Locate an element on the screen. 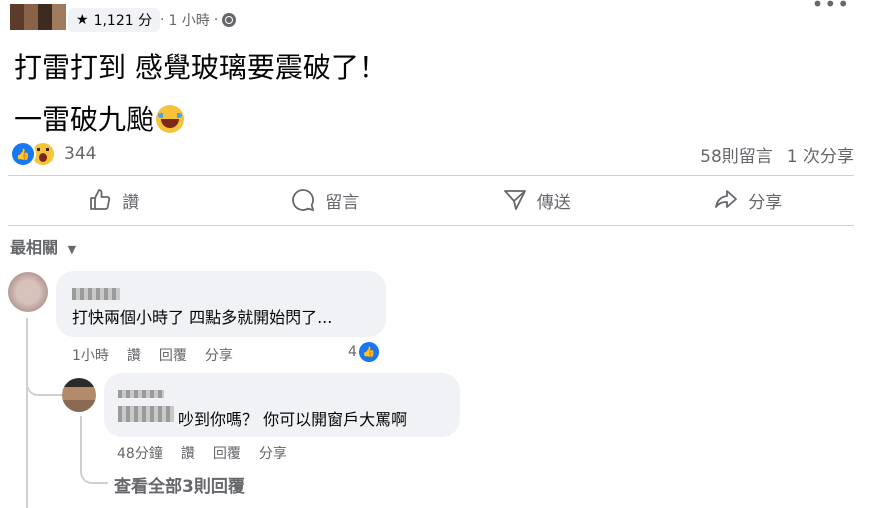 Image resolution: width=872 pixels, height=508 pixels. send-button-label: 傳送 is located at coordinates (553, 202).